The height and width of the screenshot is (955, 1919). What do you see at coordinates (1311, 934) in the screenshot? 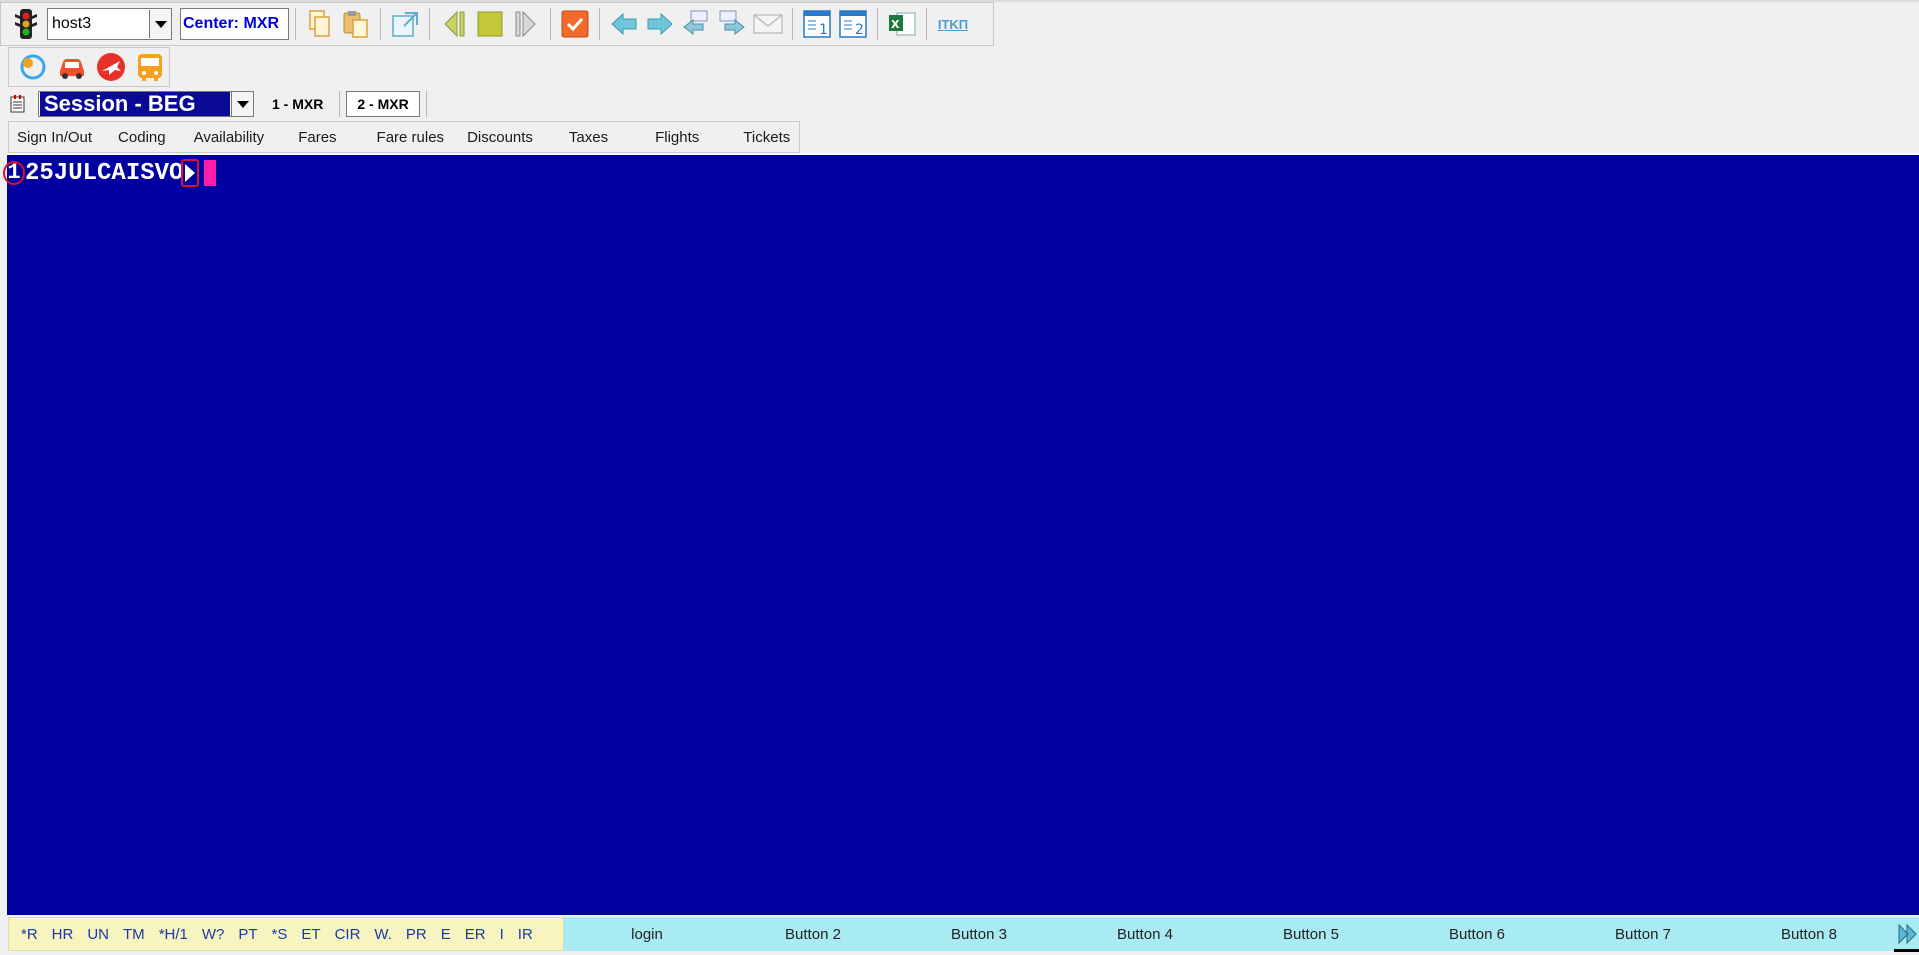
I see `button-5: Button 5` at bounding box center [1311, 934].